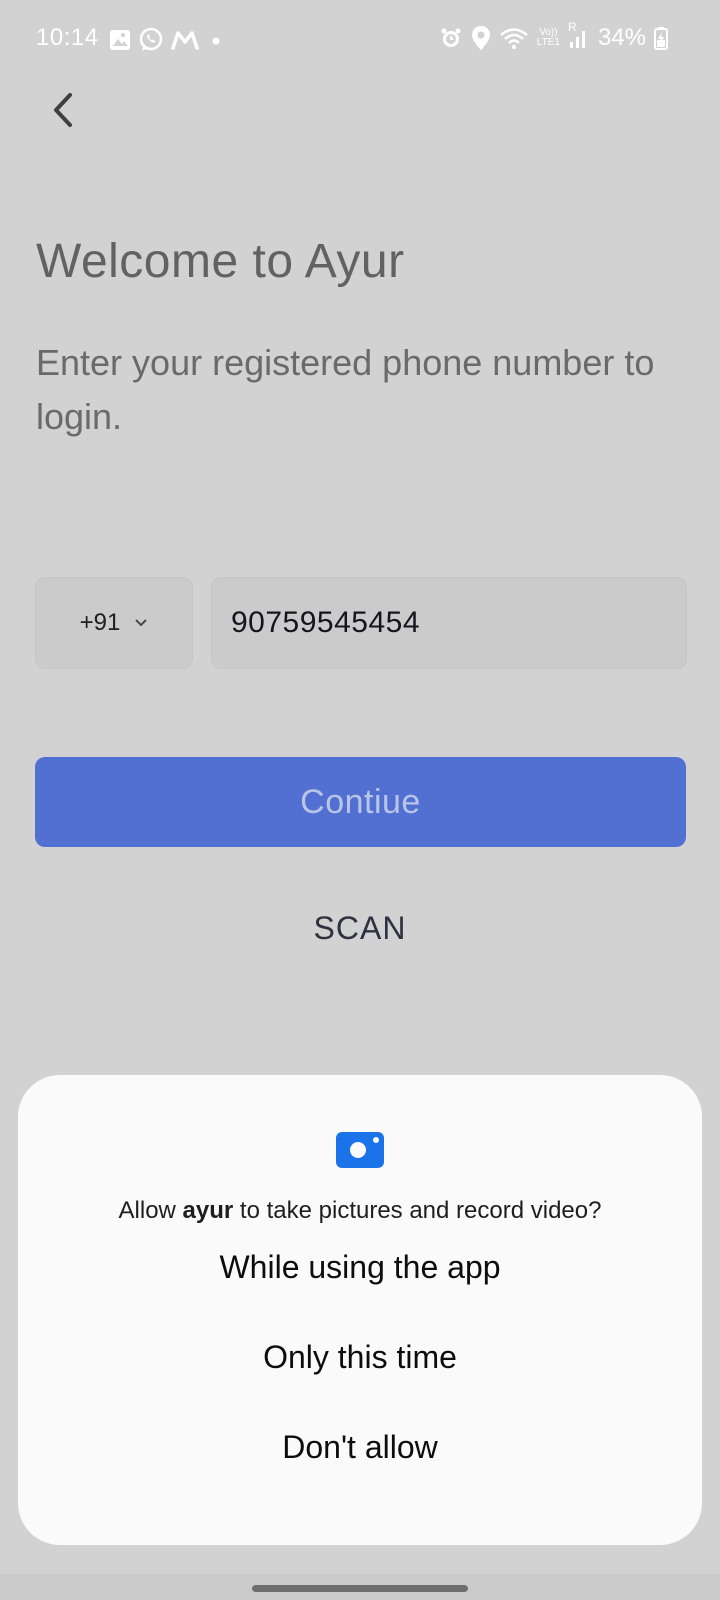  Describe the element at coordinates (326, 622) in the screenshot. I see `phone-number-value: 90759545454` at that location.